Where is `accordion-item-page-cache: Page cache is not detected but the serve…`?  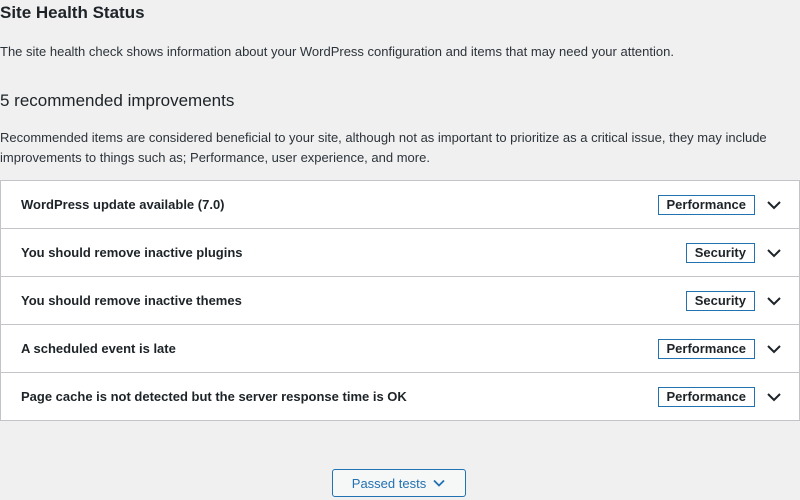
accordion-item-page-cache: Page cache is not detected but the serve… is located at coordinates (400, 396).